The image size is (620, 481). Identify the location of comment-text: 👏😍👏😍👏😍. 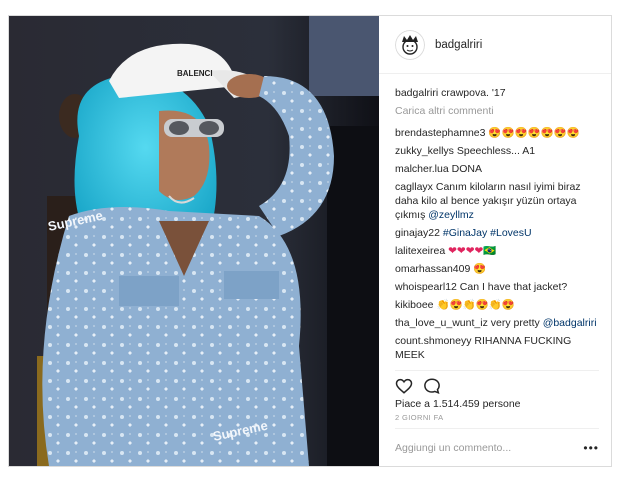
(475, 305).